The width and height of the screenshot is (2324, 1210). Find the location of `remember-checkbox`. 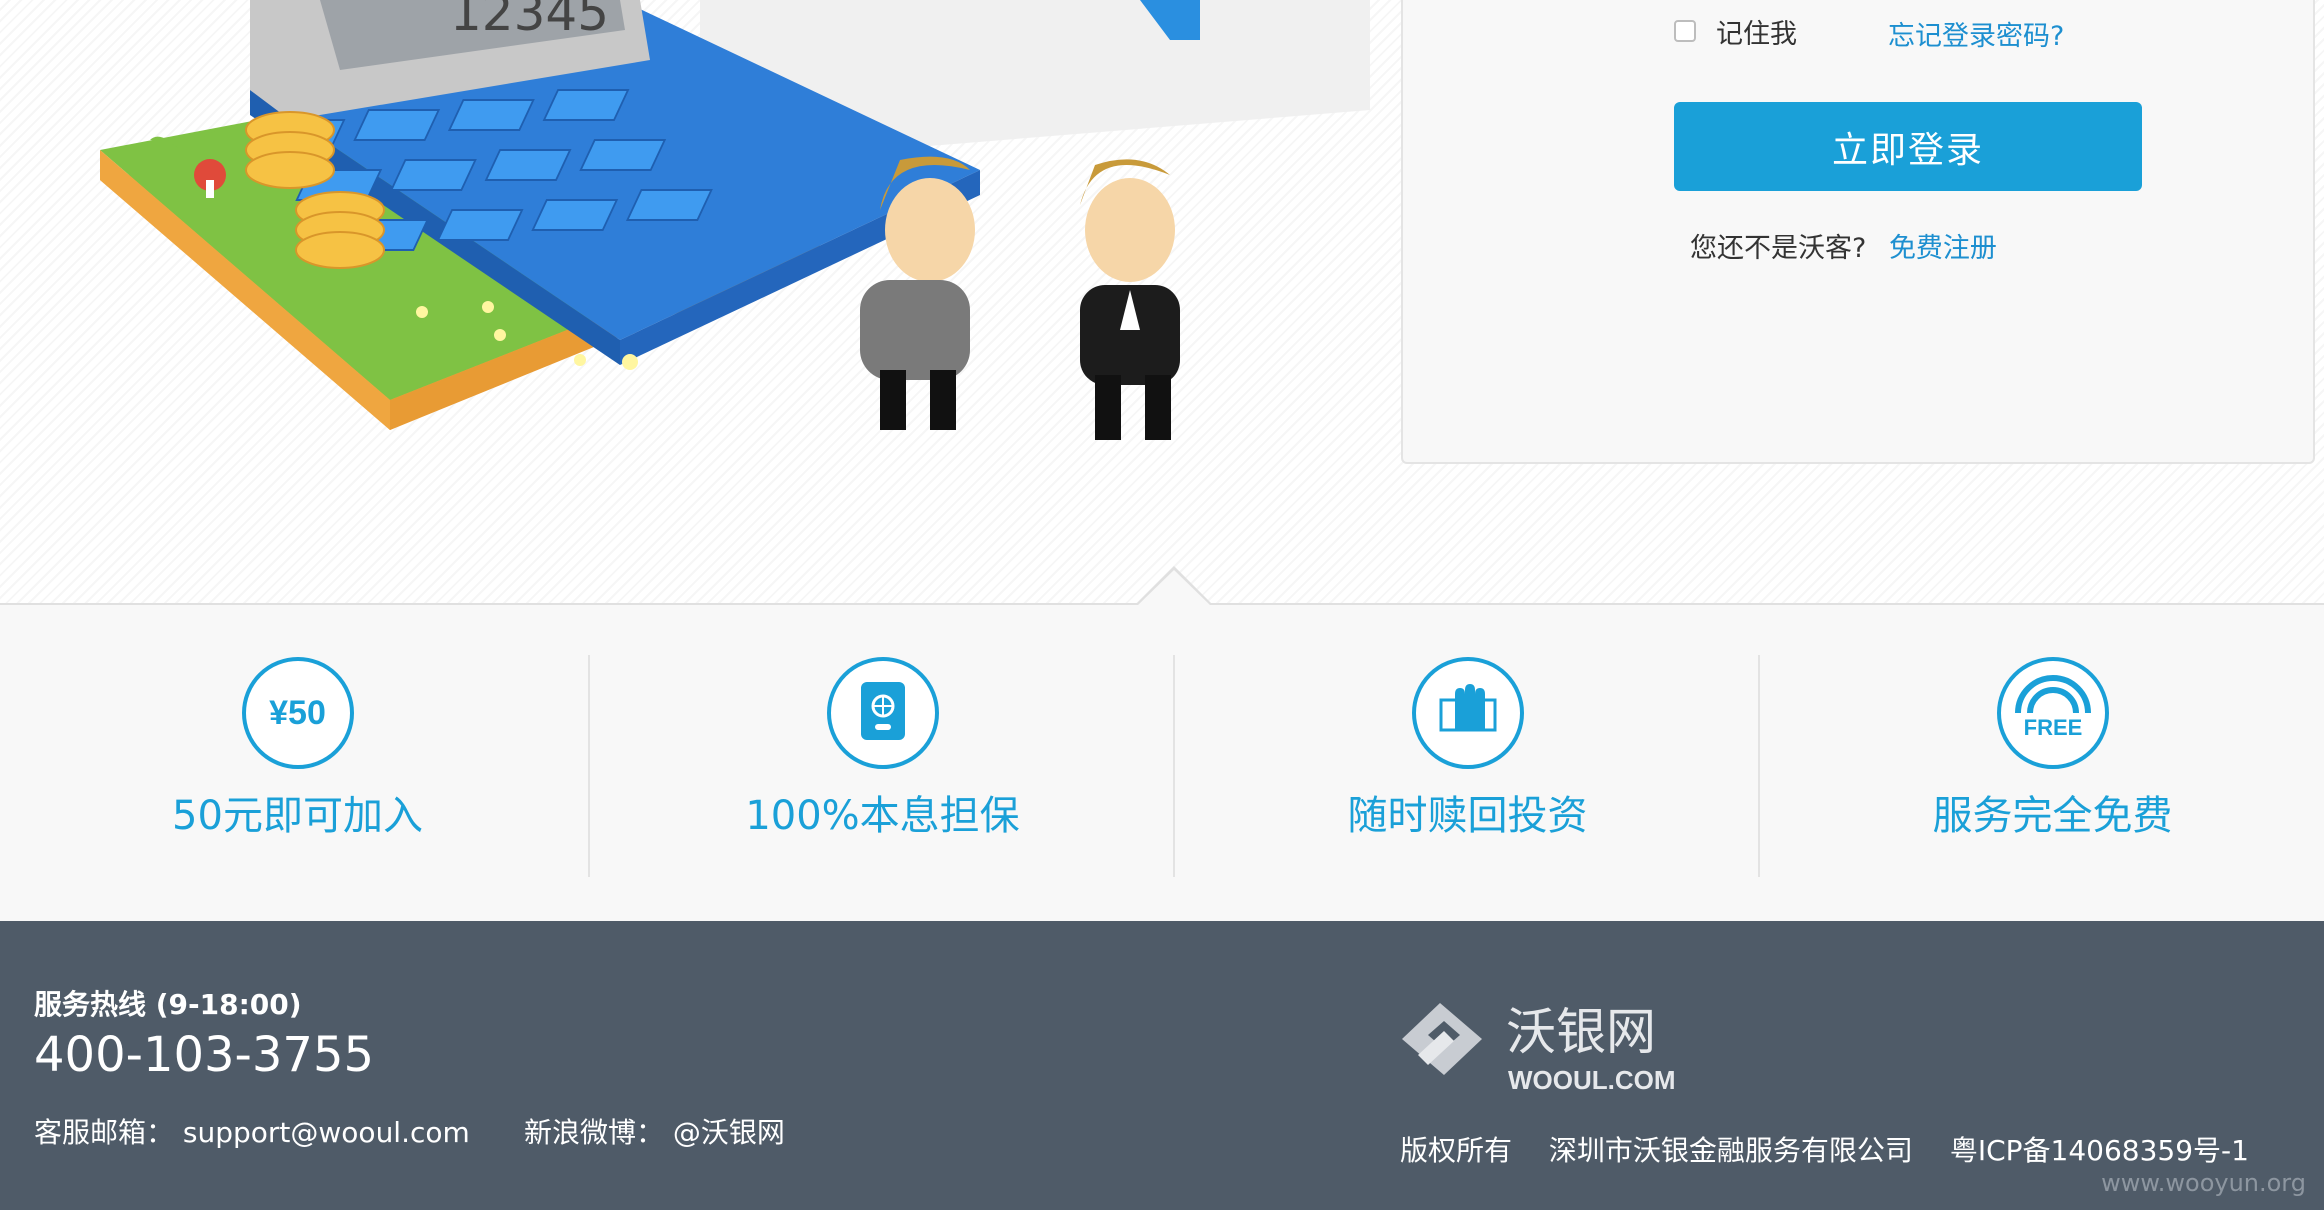

remember-checkbox is located at coordinates (1685, 31).